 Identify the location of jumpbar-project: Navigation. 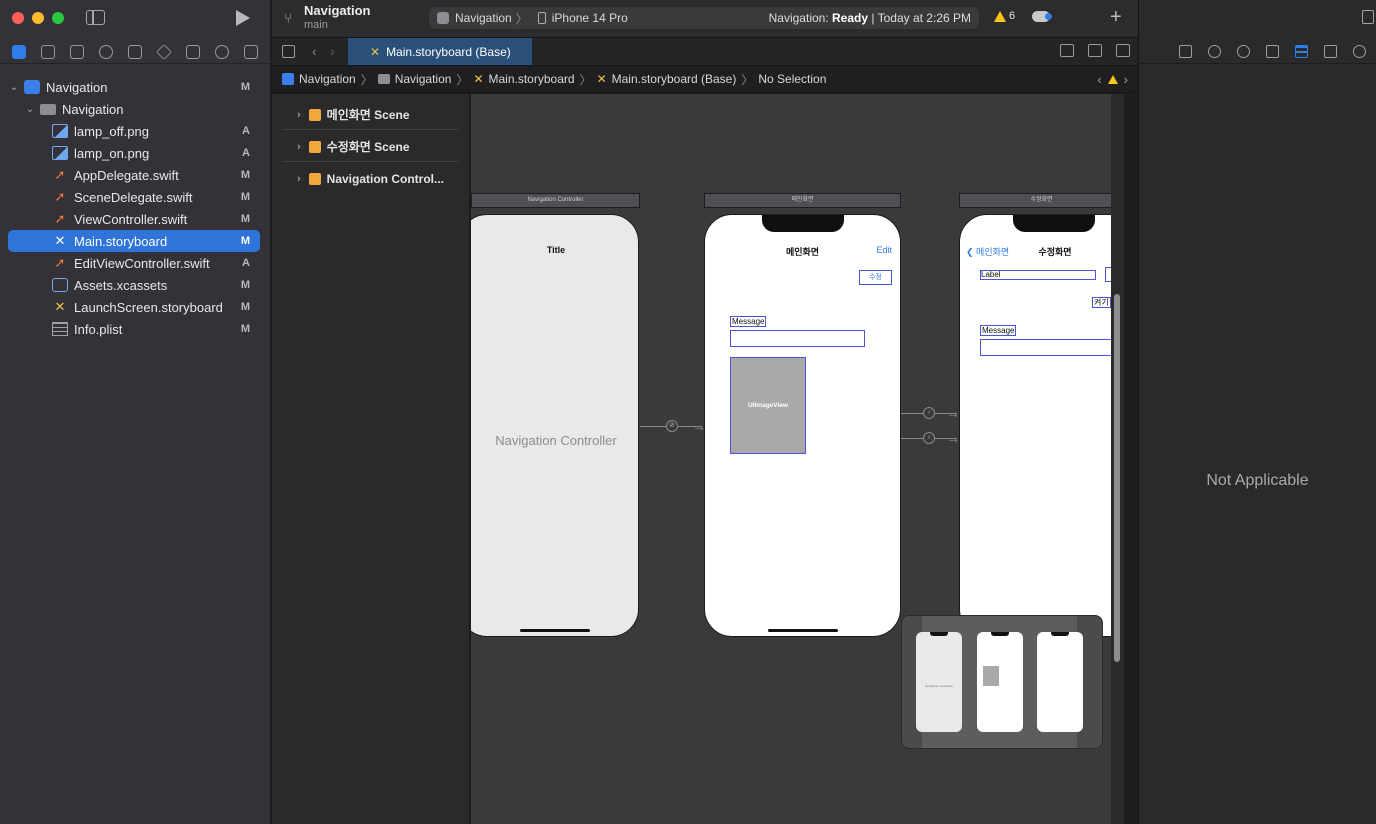
(319, 79).